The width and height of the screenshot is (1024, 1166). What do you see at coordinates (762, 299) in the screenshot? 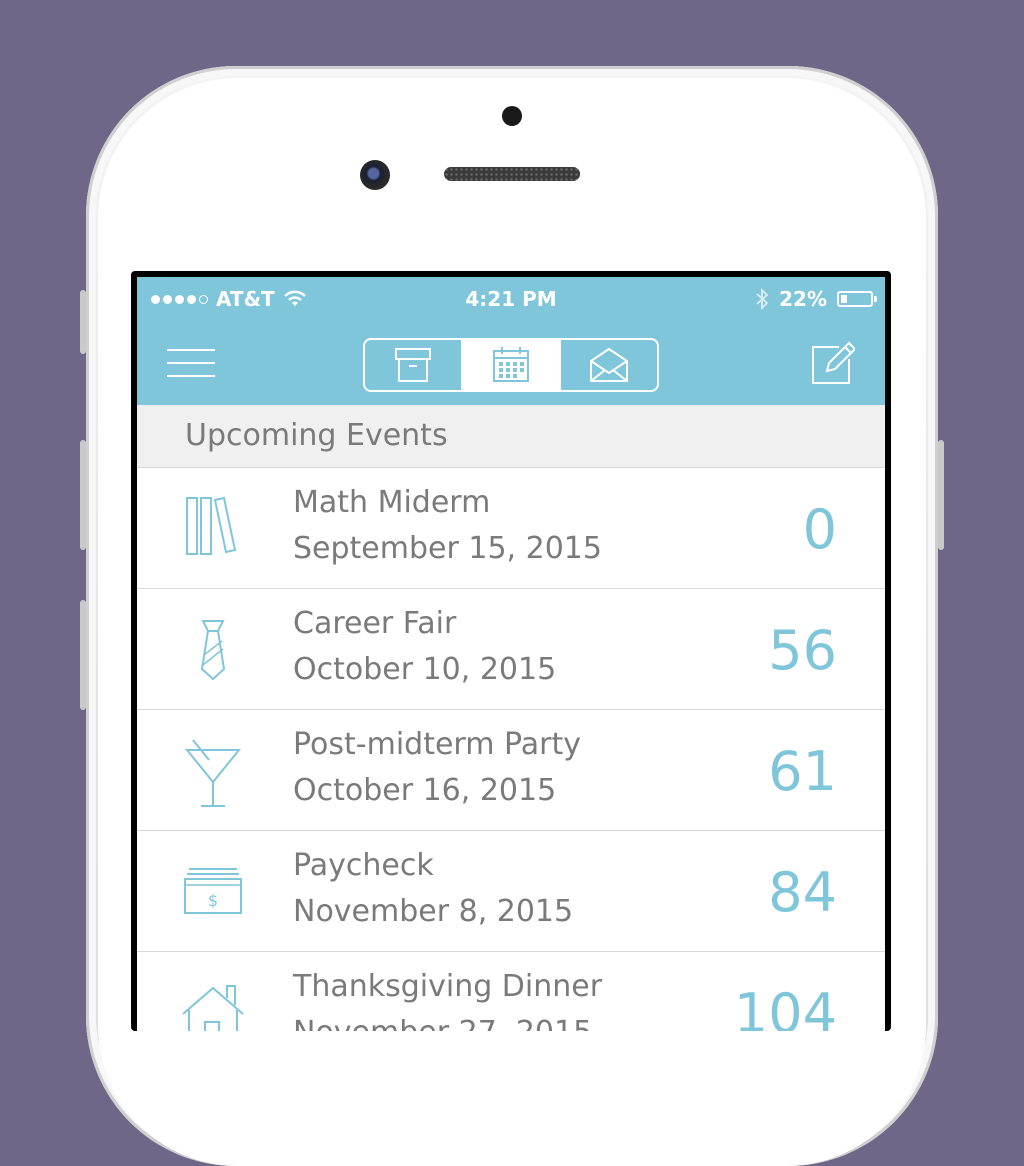
I see `bluetooth-icon` at bounding box center [762, 299].